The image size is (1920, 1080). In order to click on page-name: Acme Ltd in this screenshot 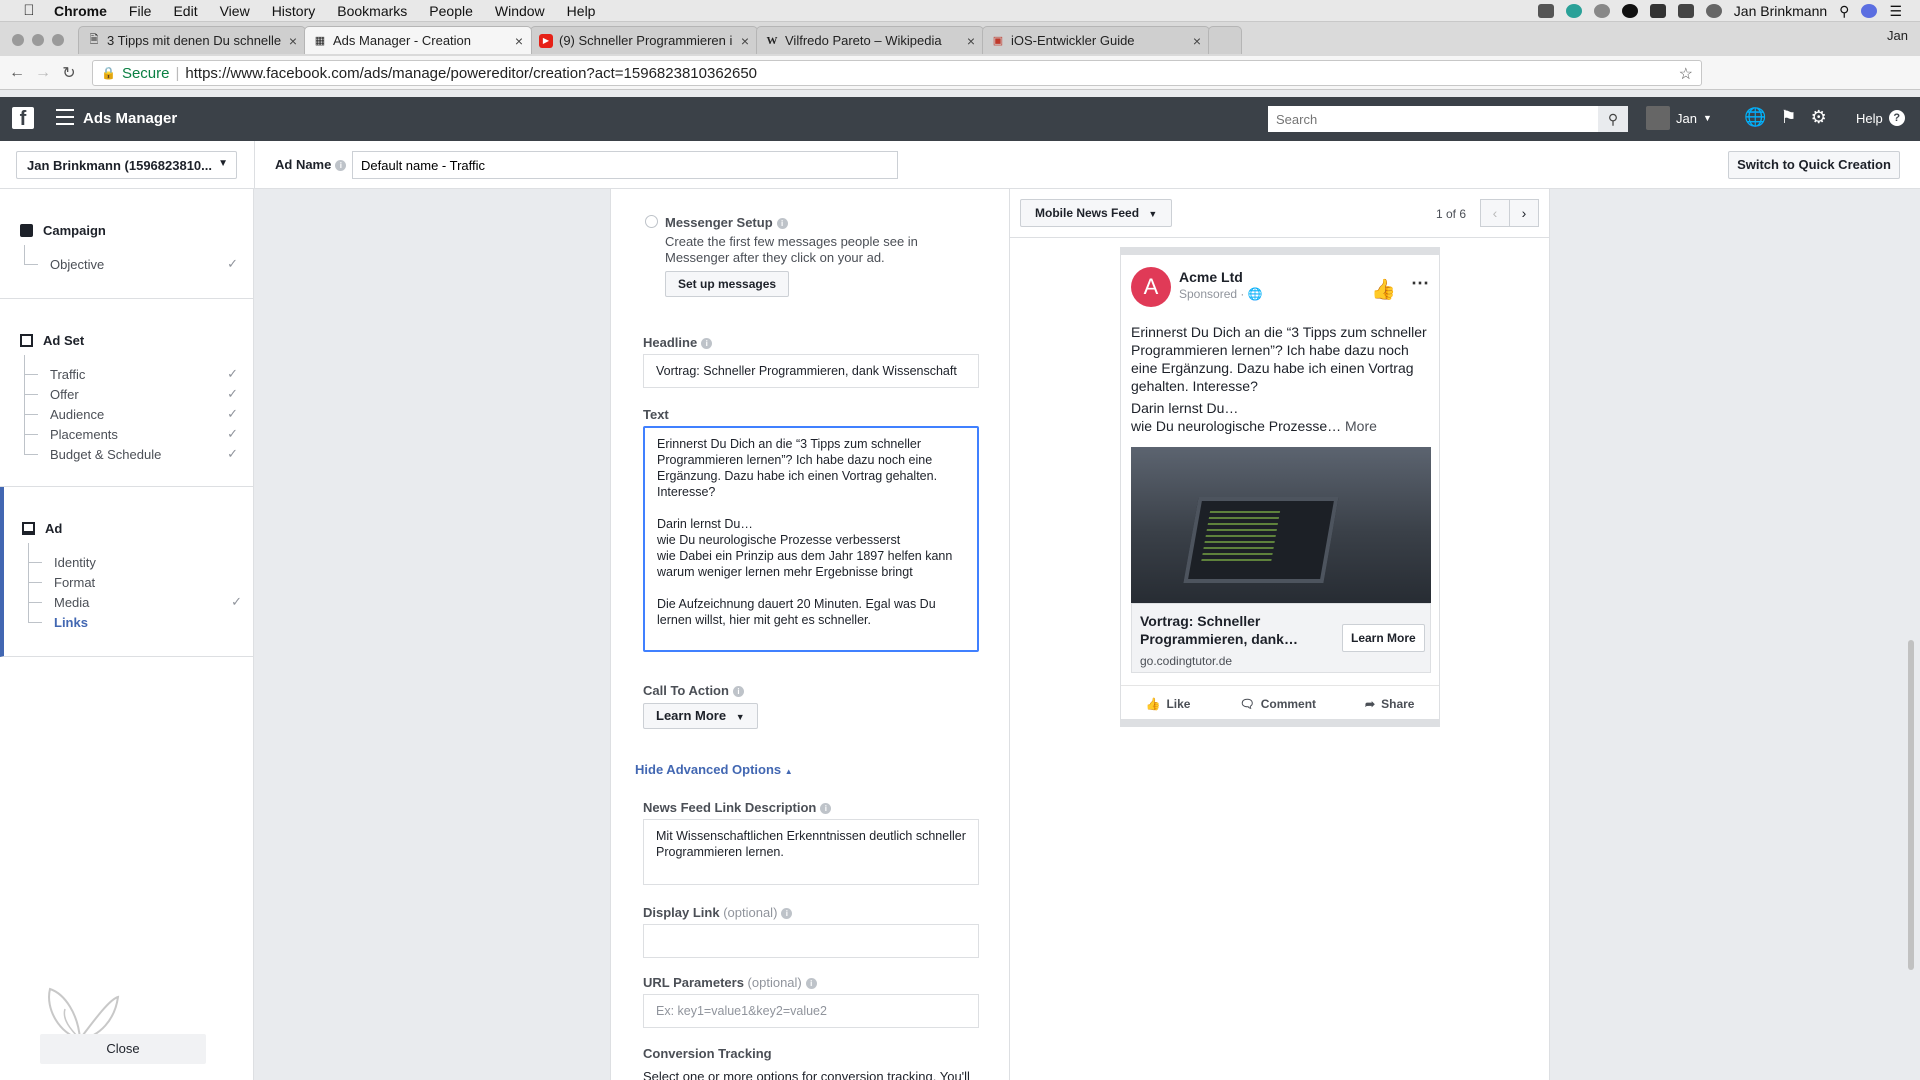, I will do `click(1211, 277)`.